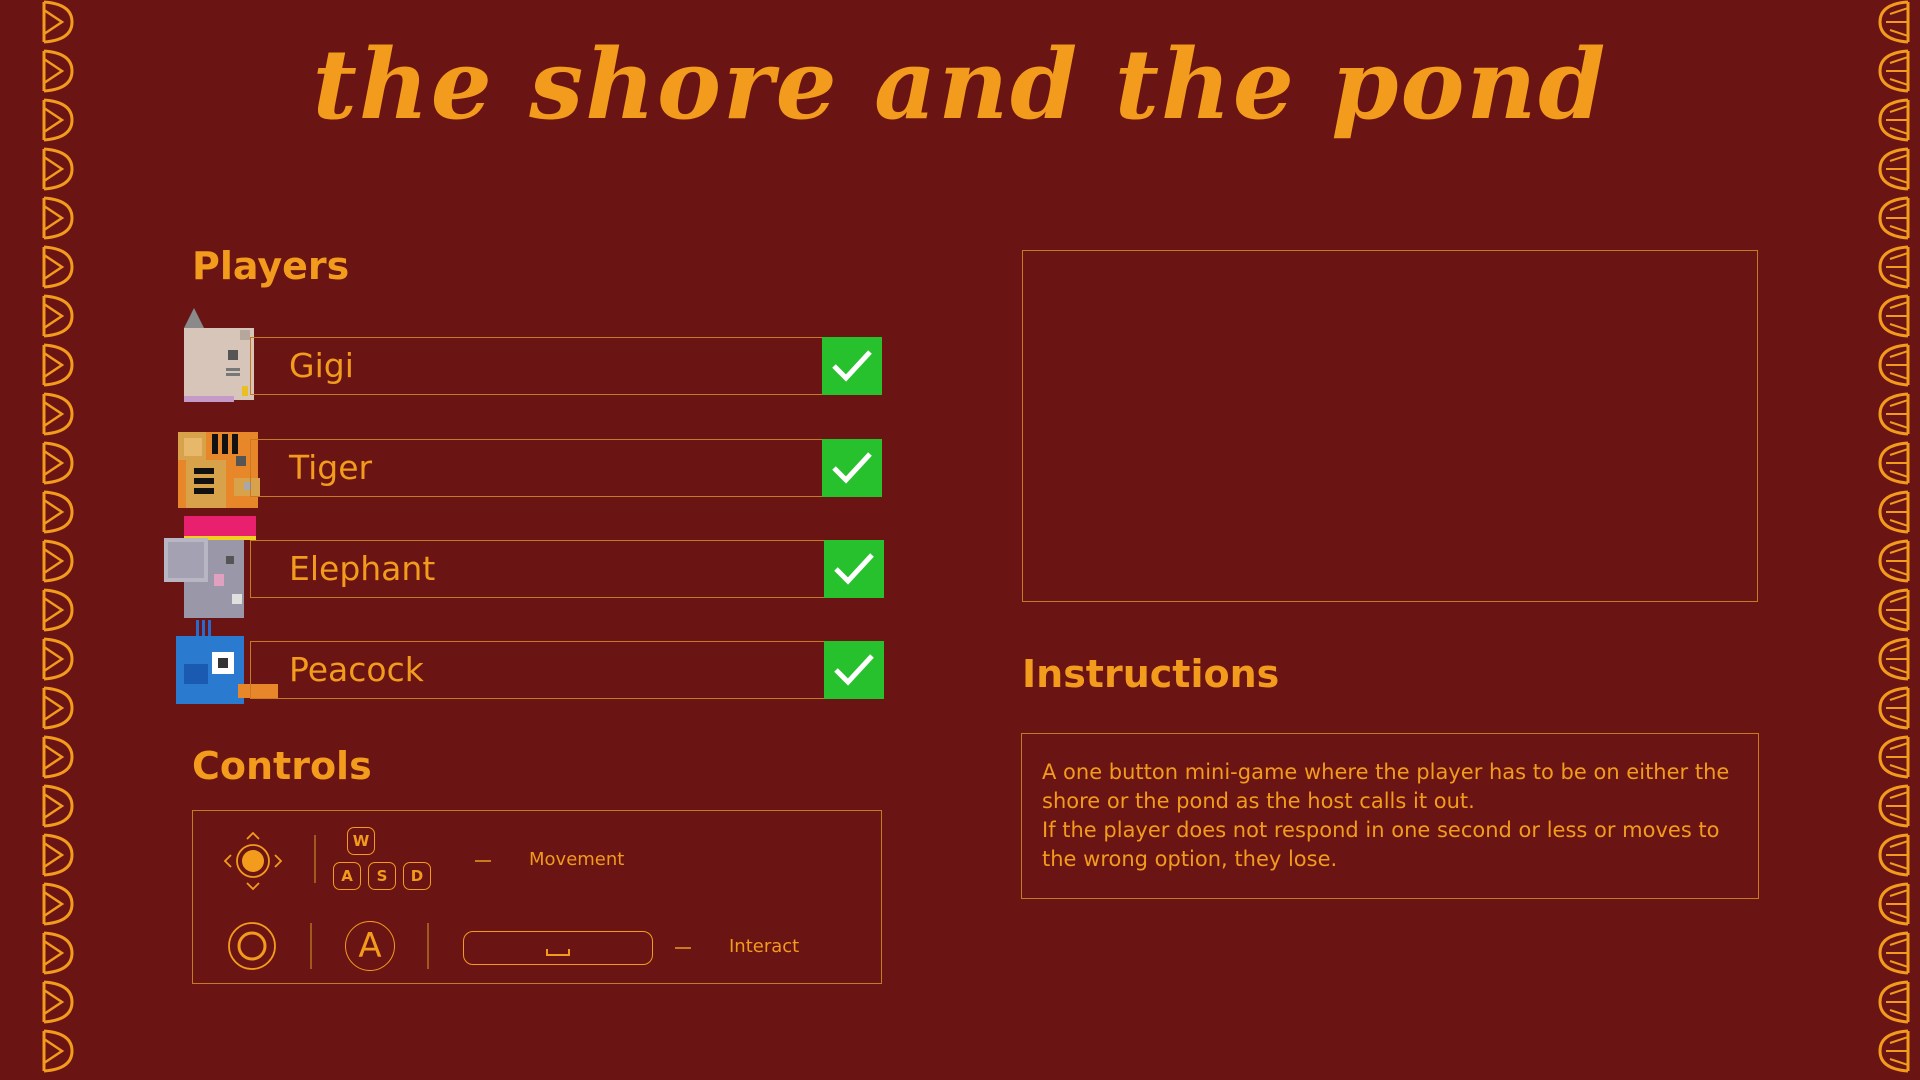 Image resolution: width=1920 pixels, height=1080 pixels. I want to click on cat-icon, so click(220, 358).